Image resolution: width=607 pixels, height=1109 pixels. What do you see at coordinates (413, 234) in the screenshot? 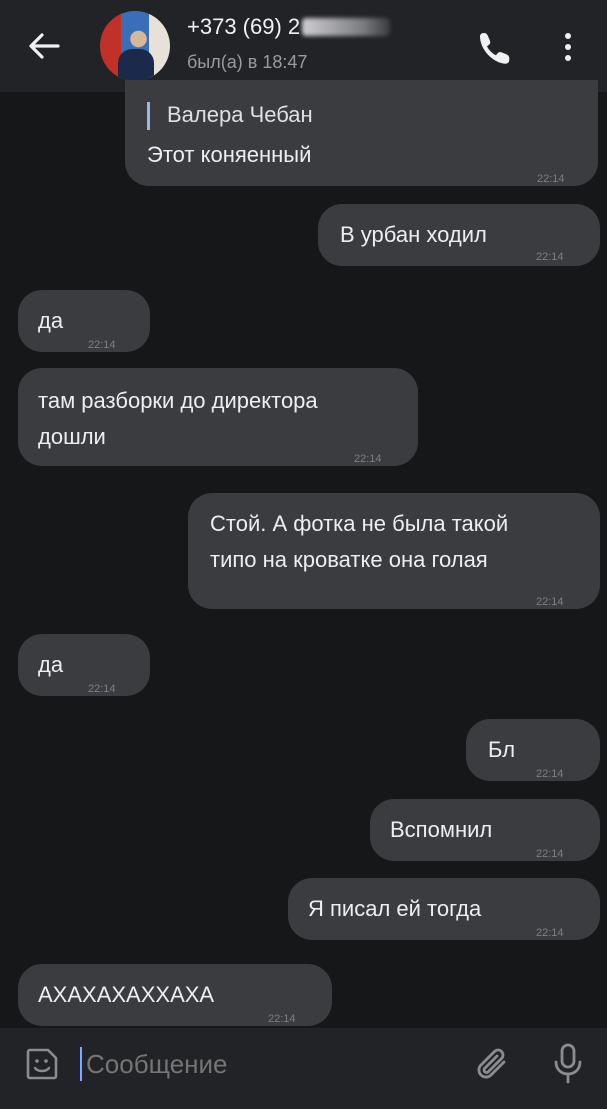
I see `message-text: В урбан ходил` at bounding box center [413, 234].